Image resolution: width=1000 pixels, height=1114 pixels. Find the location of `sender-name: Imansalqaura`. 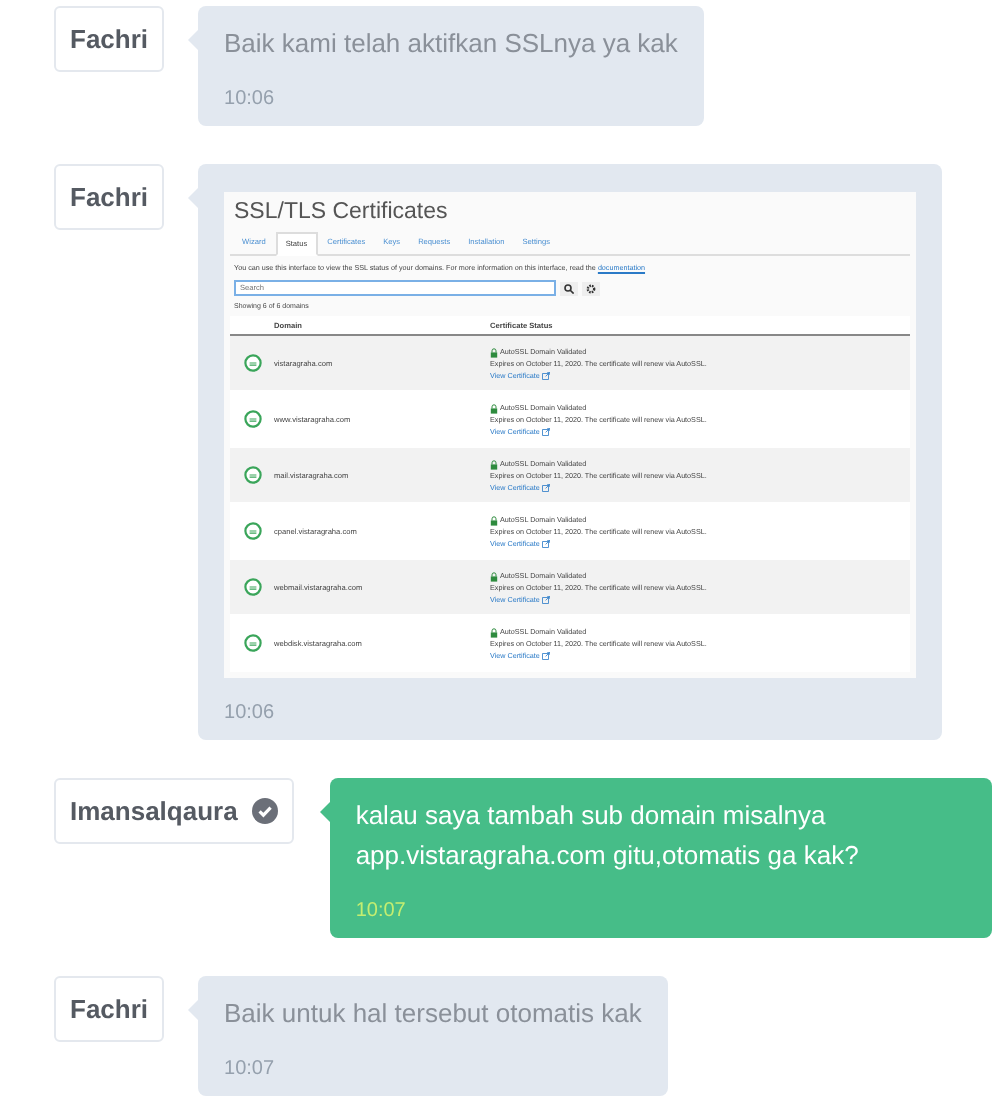

sender-name: Imansalqaura is located at coordinates (154, 811).